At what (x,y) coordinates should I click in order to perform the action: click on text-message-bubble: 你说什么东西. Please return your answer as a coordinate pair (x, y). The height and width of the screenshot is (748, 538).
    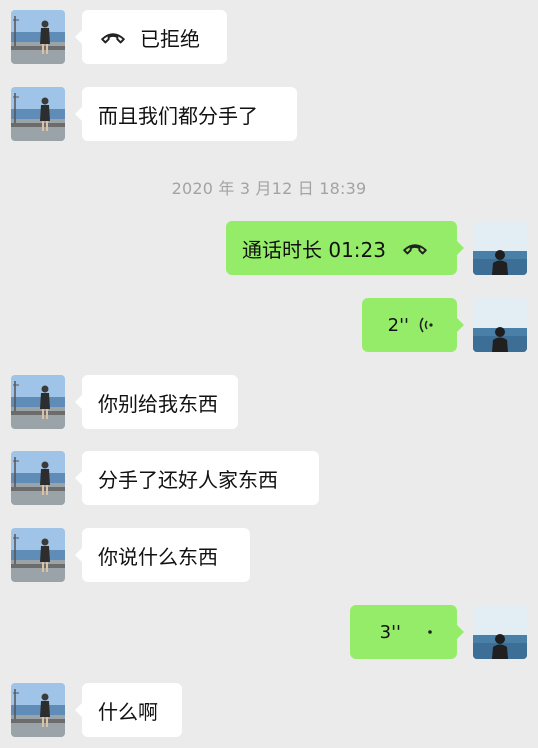
    Looking at the image, I should click on (162, 555).